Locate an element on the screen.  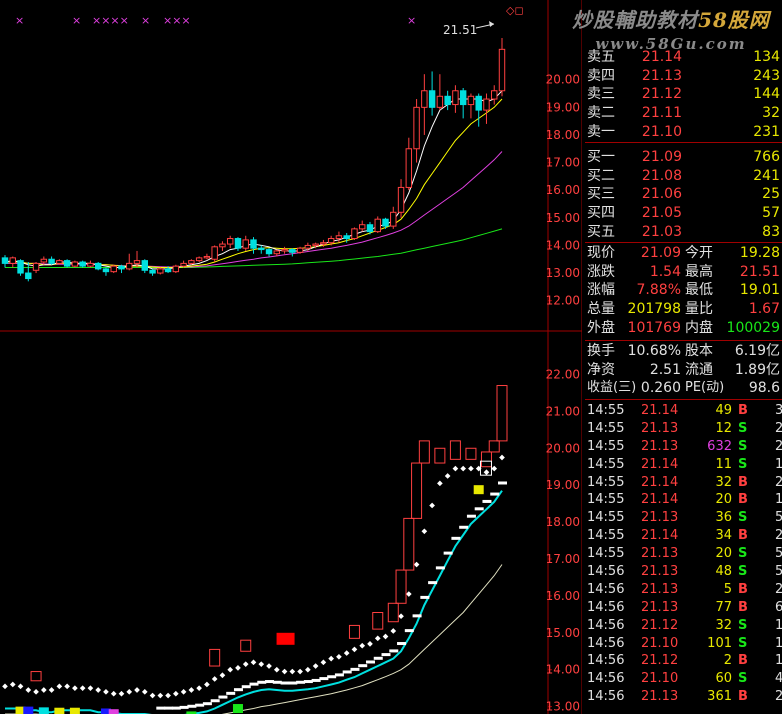
trade-row: 14:56 21.12 32 S 1 is located at coordinates (683, 626).